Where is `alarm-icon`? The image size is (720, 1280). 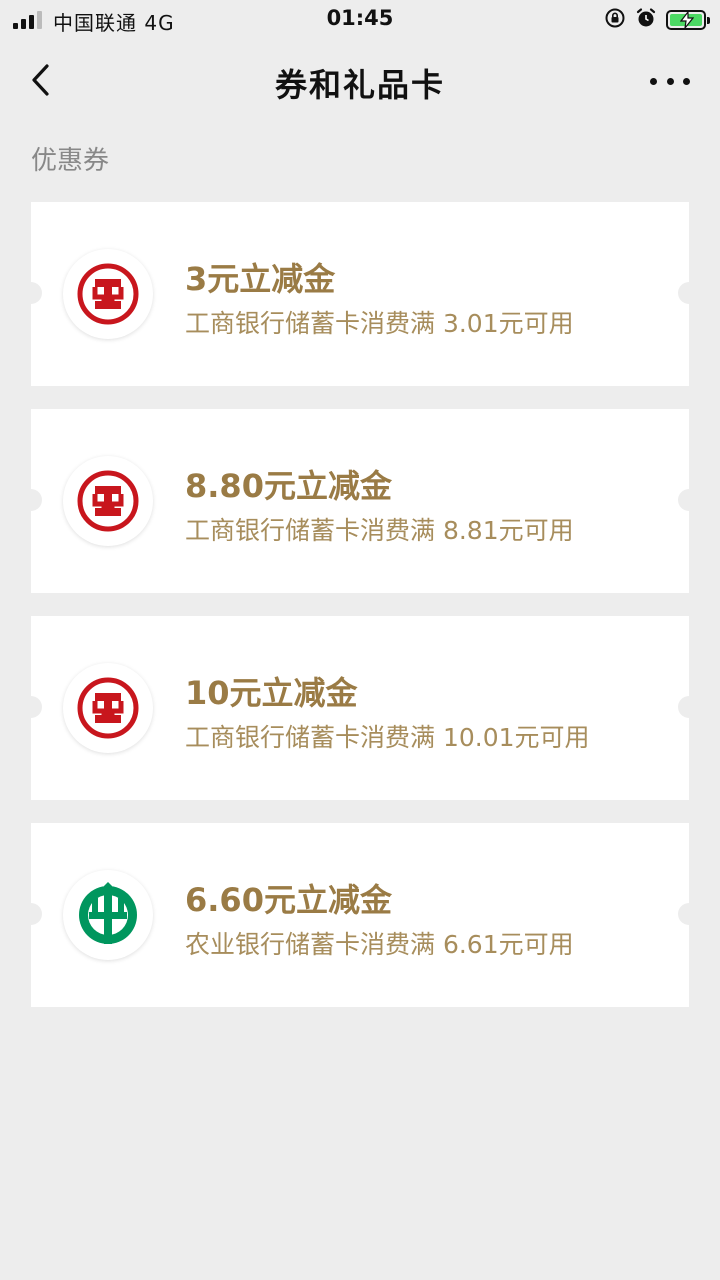
alarm-icon is located at coordinates (646, 20).